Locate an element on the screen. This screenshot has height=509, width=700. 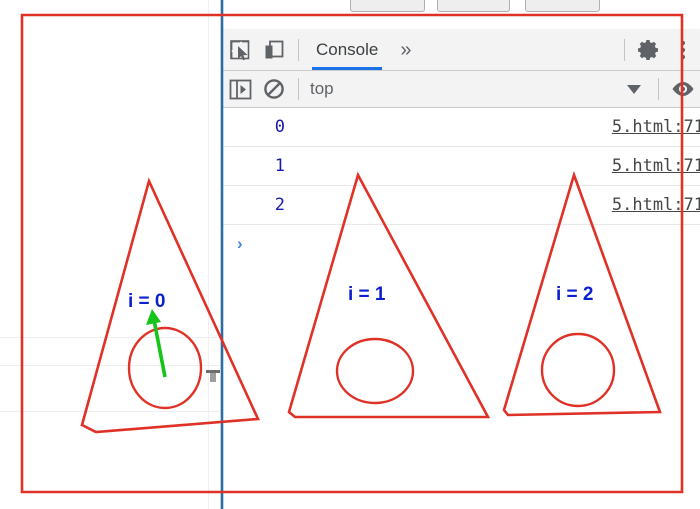
shape-2-label: i = 2 is located at coordinates (575, 294).